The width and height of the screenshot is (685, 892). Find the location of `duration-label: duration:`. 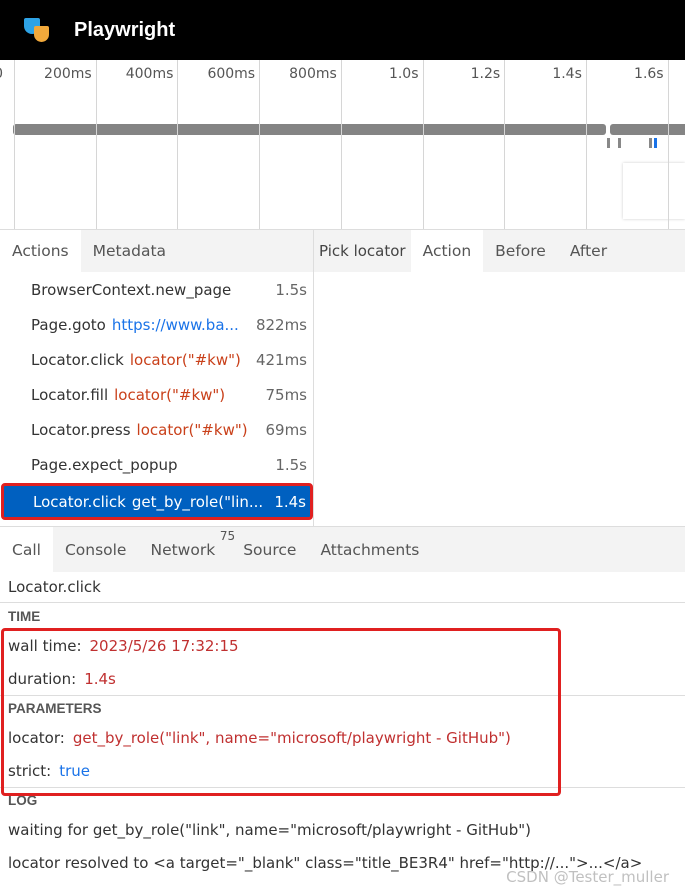

duration-label: duration: is located at coordinates (42, 678).